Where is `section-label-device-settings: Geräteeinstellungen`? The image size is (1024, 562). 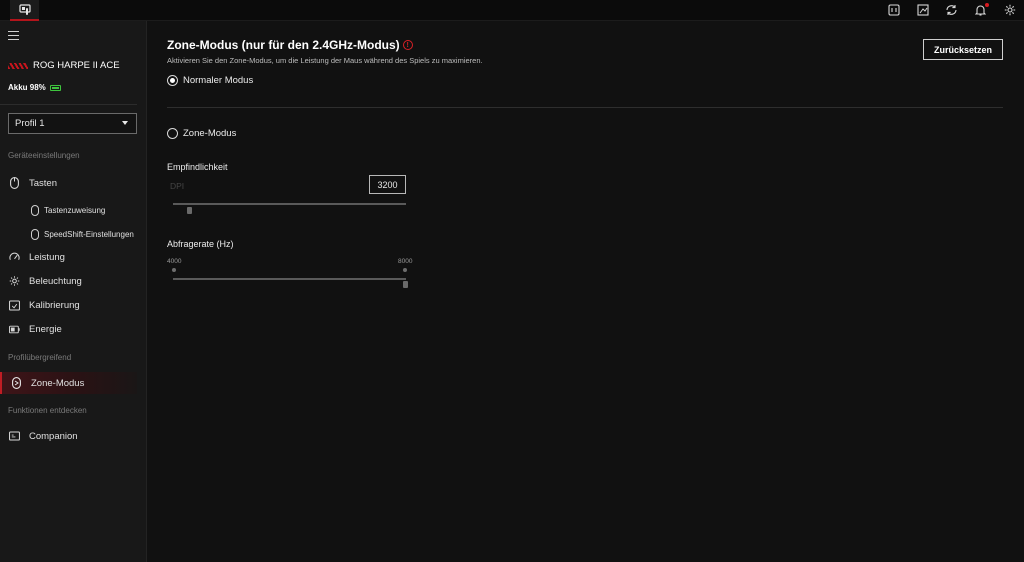 section-label-device-settings: Geräteeinstellungen is located at coordinates (44, 155).